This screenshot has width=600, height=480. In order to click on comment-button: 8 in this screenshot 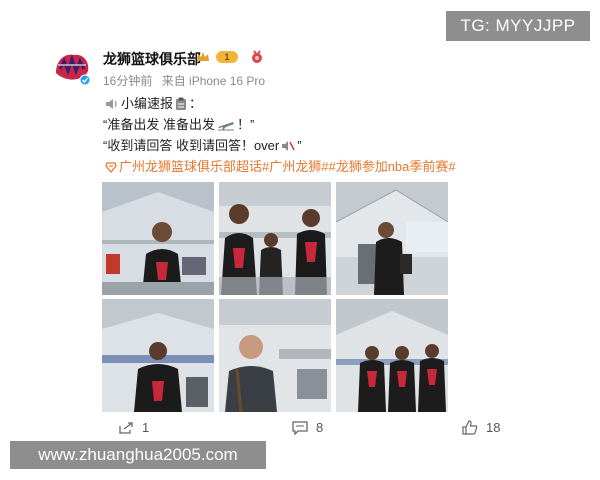, I will do `click(307, 427)`.